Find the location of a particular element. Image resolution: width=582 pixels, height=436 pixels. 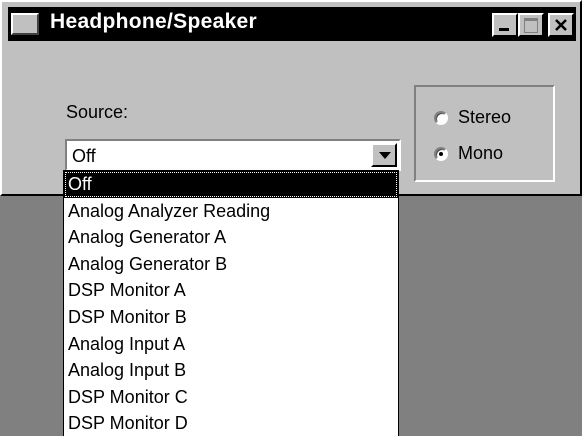

source-label: Source: is located at coordinates (97, 112).